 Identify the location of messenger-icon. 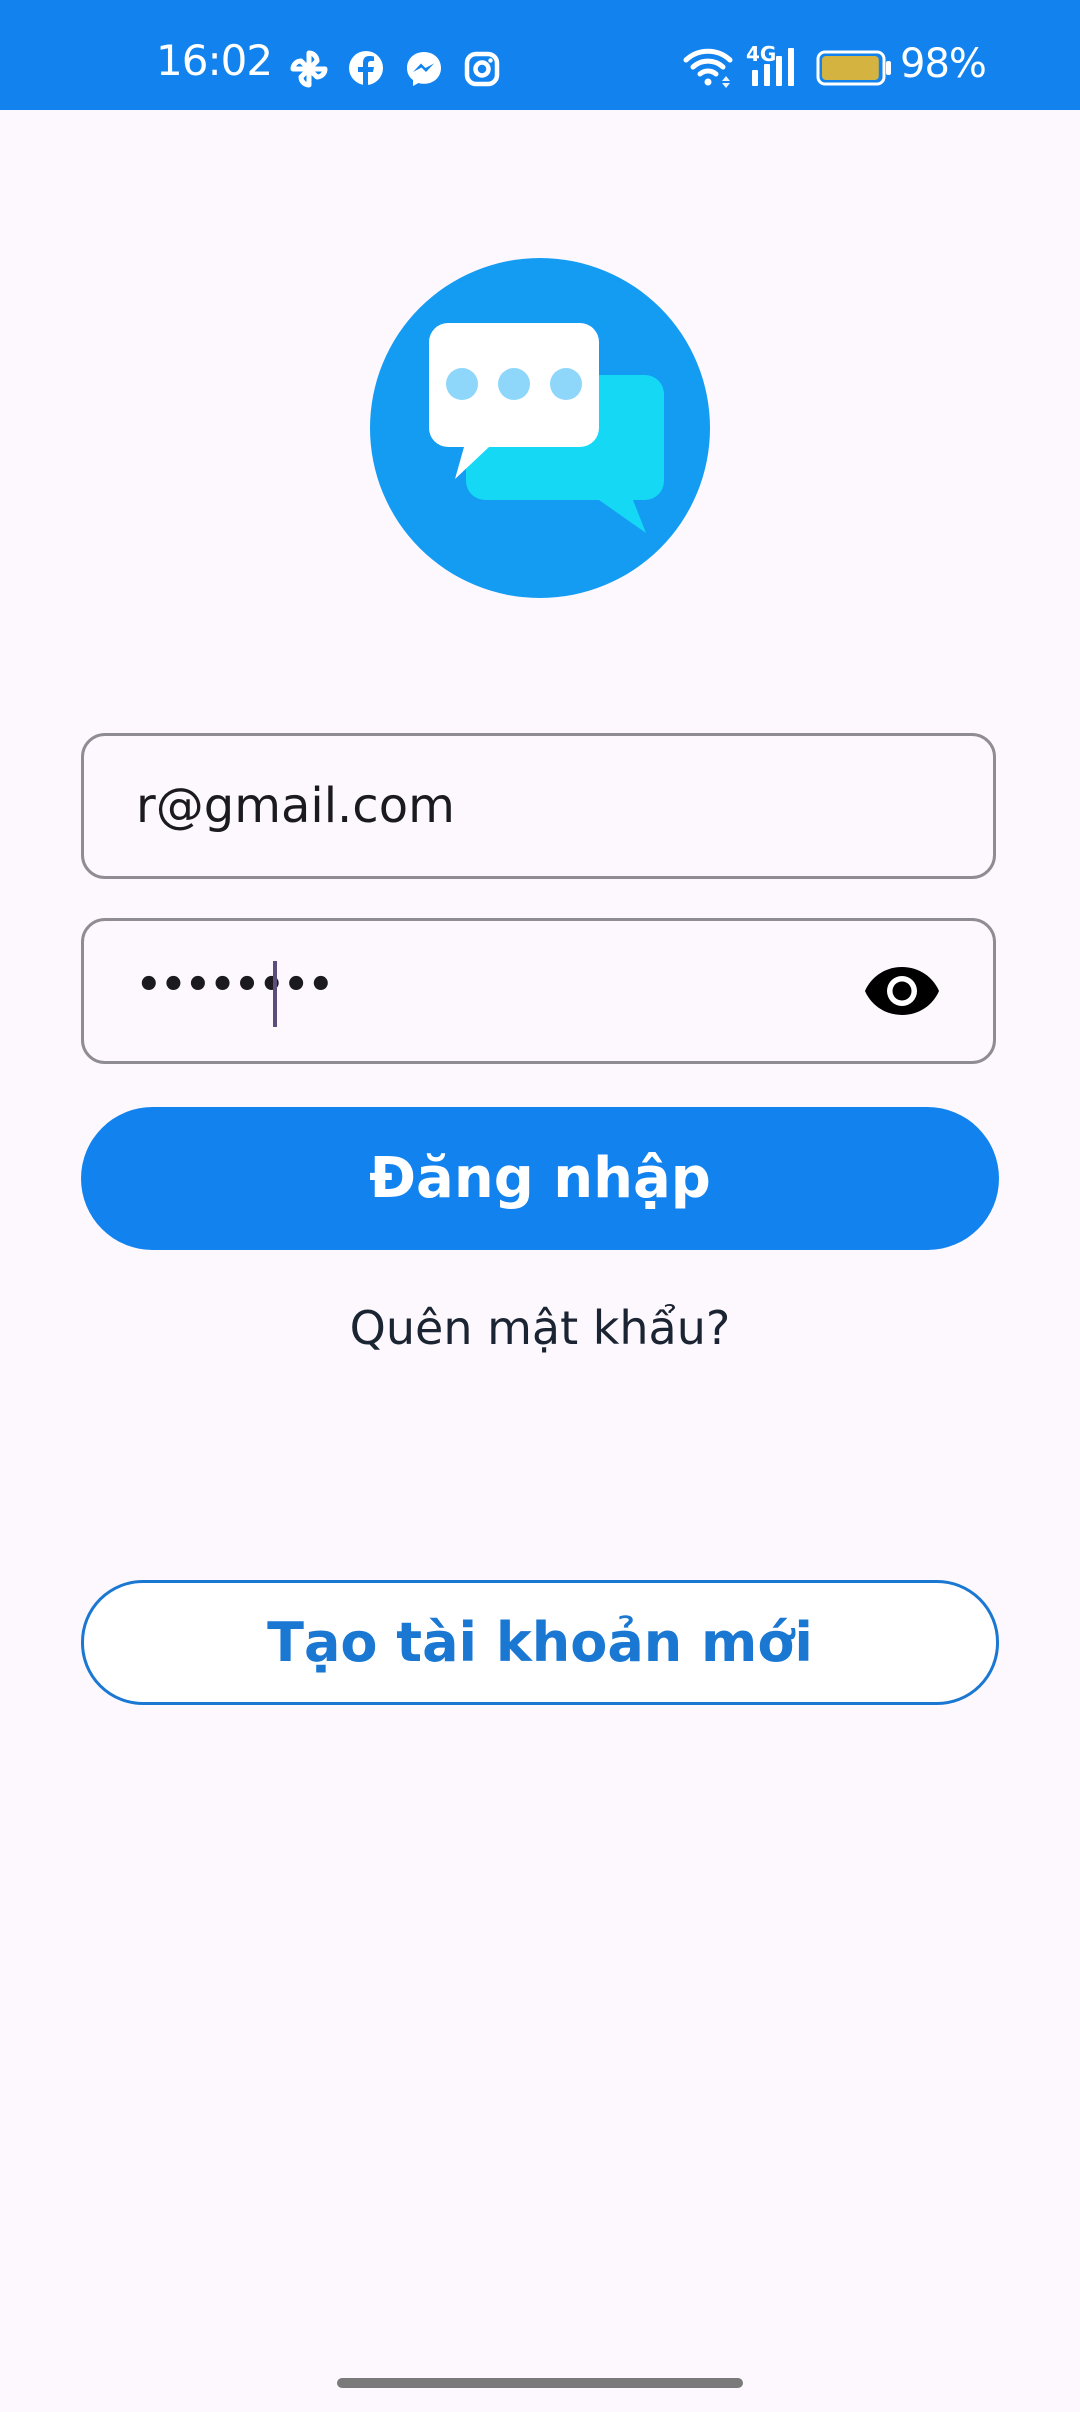
(424, 69).